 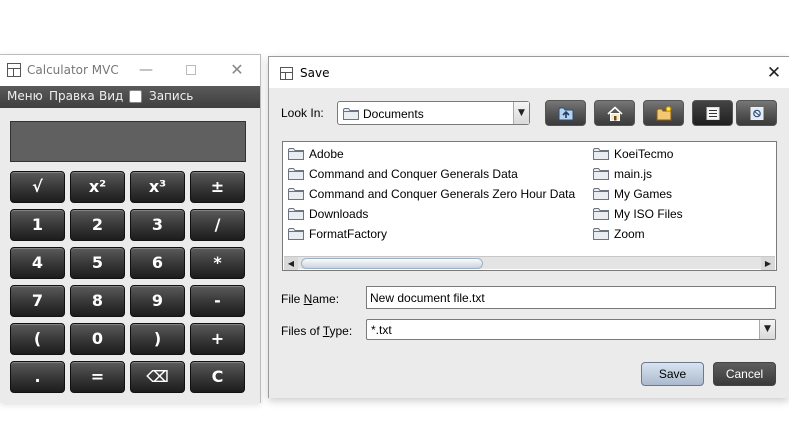 I want to click on key-close-paren: ), so click(x=157, y=339).